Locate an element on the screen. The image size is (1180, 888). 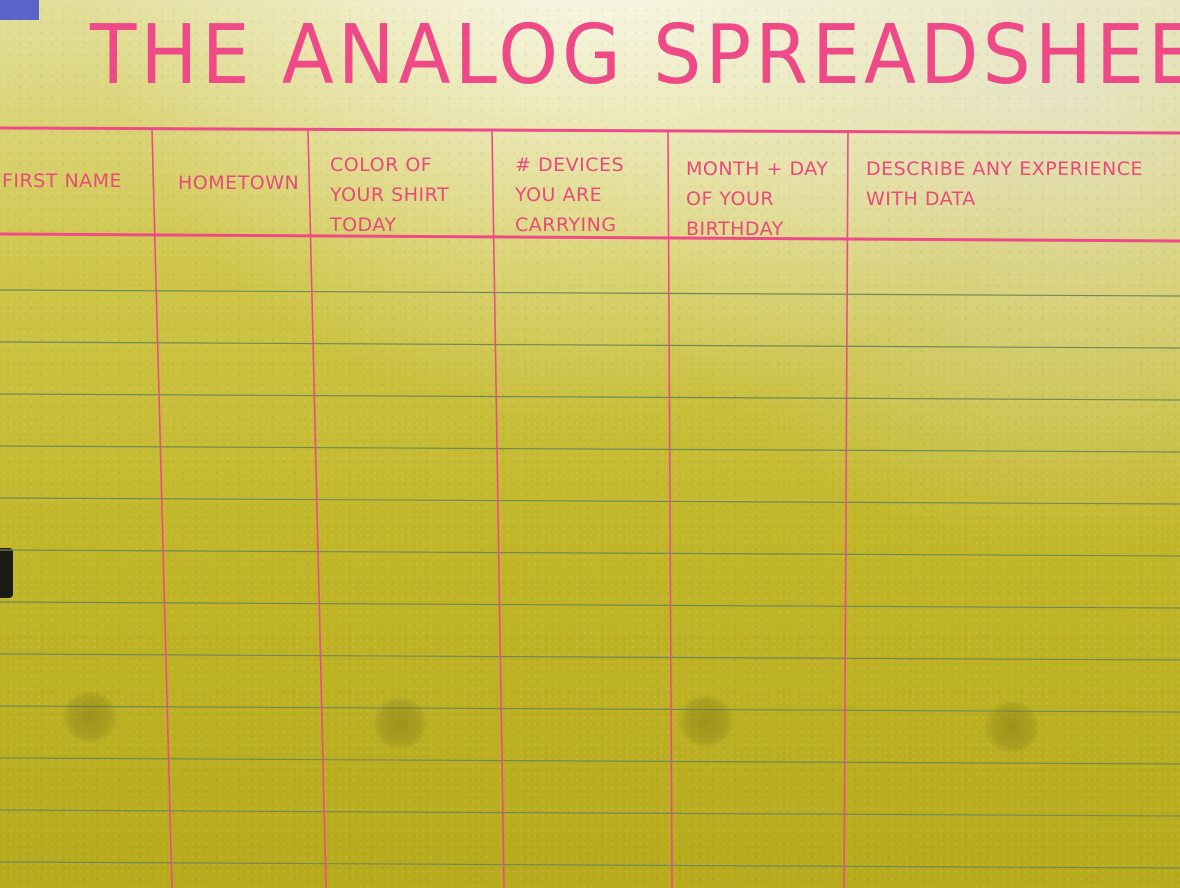
header-top-border is located at coordinates (590, 130).